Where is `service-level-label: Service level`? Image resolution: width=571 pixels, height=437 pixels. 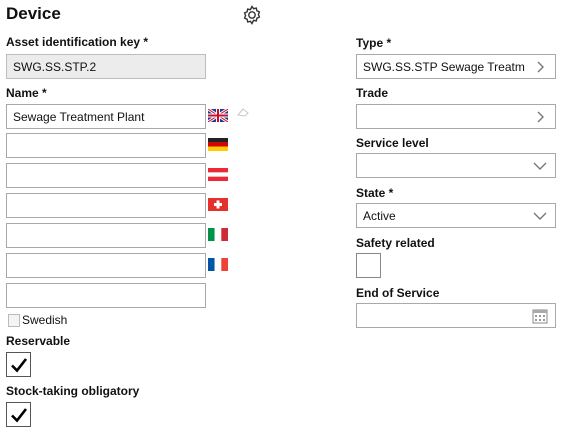
service-level-label: Service level is located at coordinates (392, 143).